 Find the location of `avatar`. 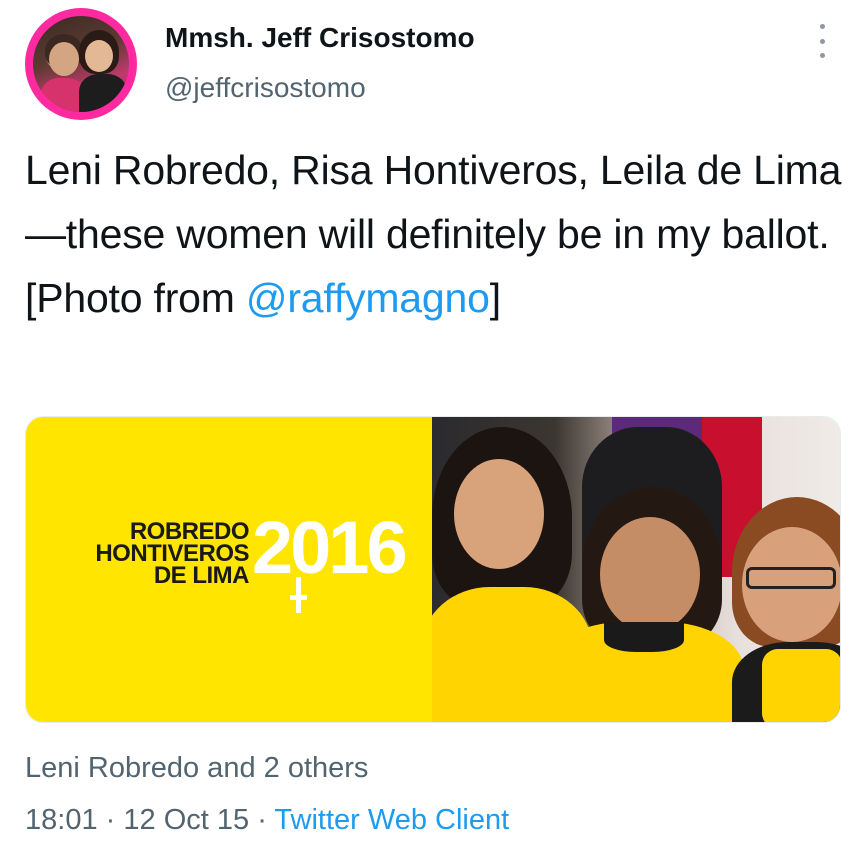

avatar is located at coordinates (81, 64).